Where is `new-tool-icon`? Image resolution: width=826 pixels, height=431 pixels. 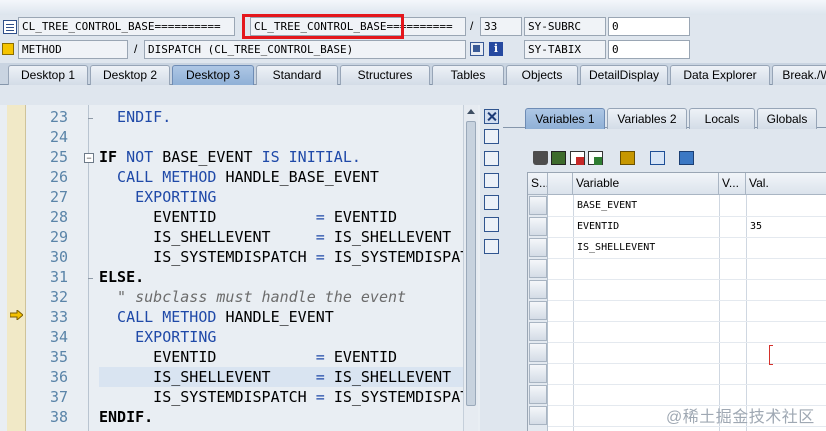 new-tool-icon is located at coordinates (491, 136).